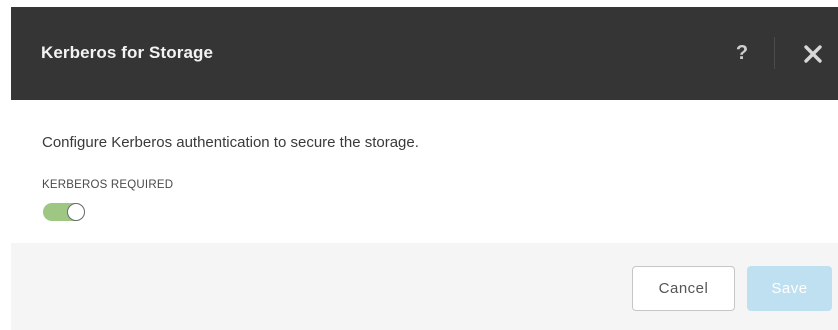 The image size is (838, 330). What do you see at coordinates (789, 288) in the screenshot?
I see `save-button: Save` at bounding box center [789, 288].